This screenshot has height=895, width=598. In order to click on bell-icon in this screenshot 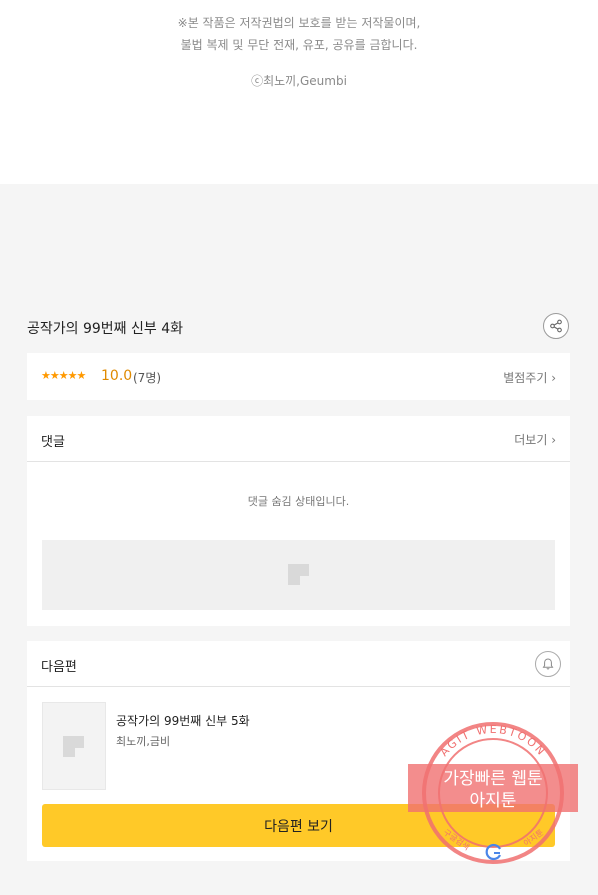, I will do `click(548, 664)`.